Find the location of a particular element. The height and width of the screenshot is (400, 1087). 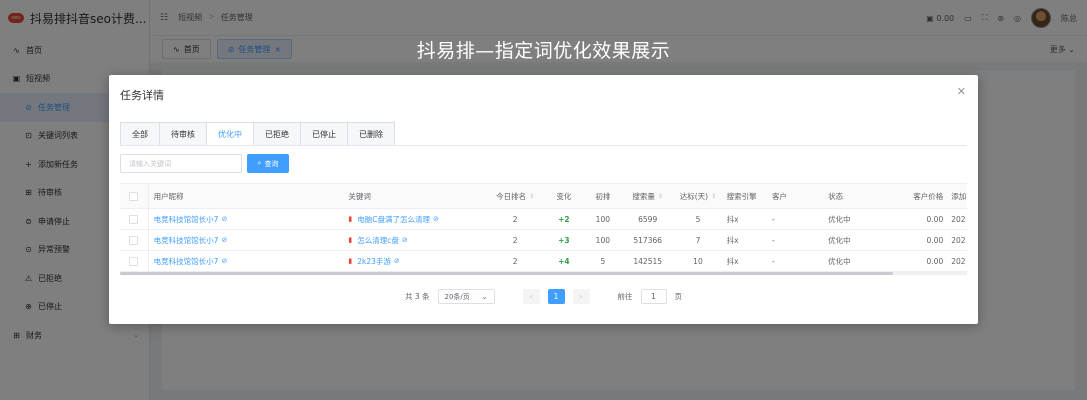

col-header-price: 客户价格 is located at coordinates (928, 196).